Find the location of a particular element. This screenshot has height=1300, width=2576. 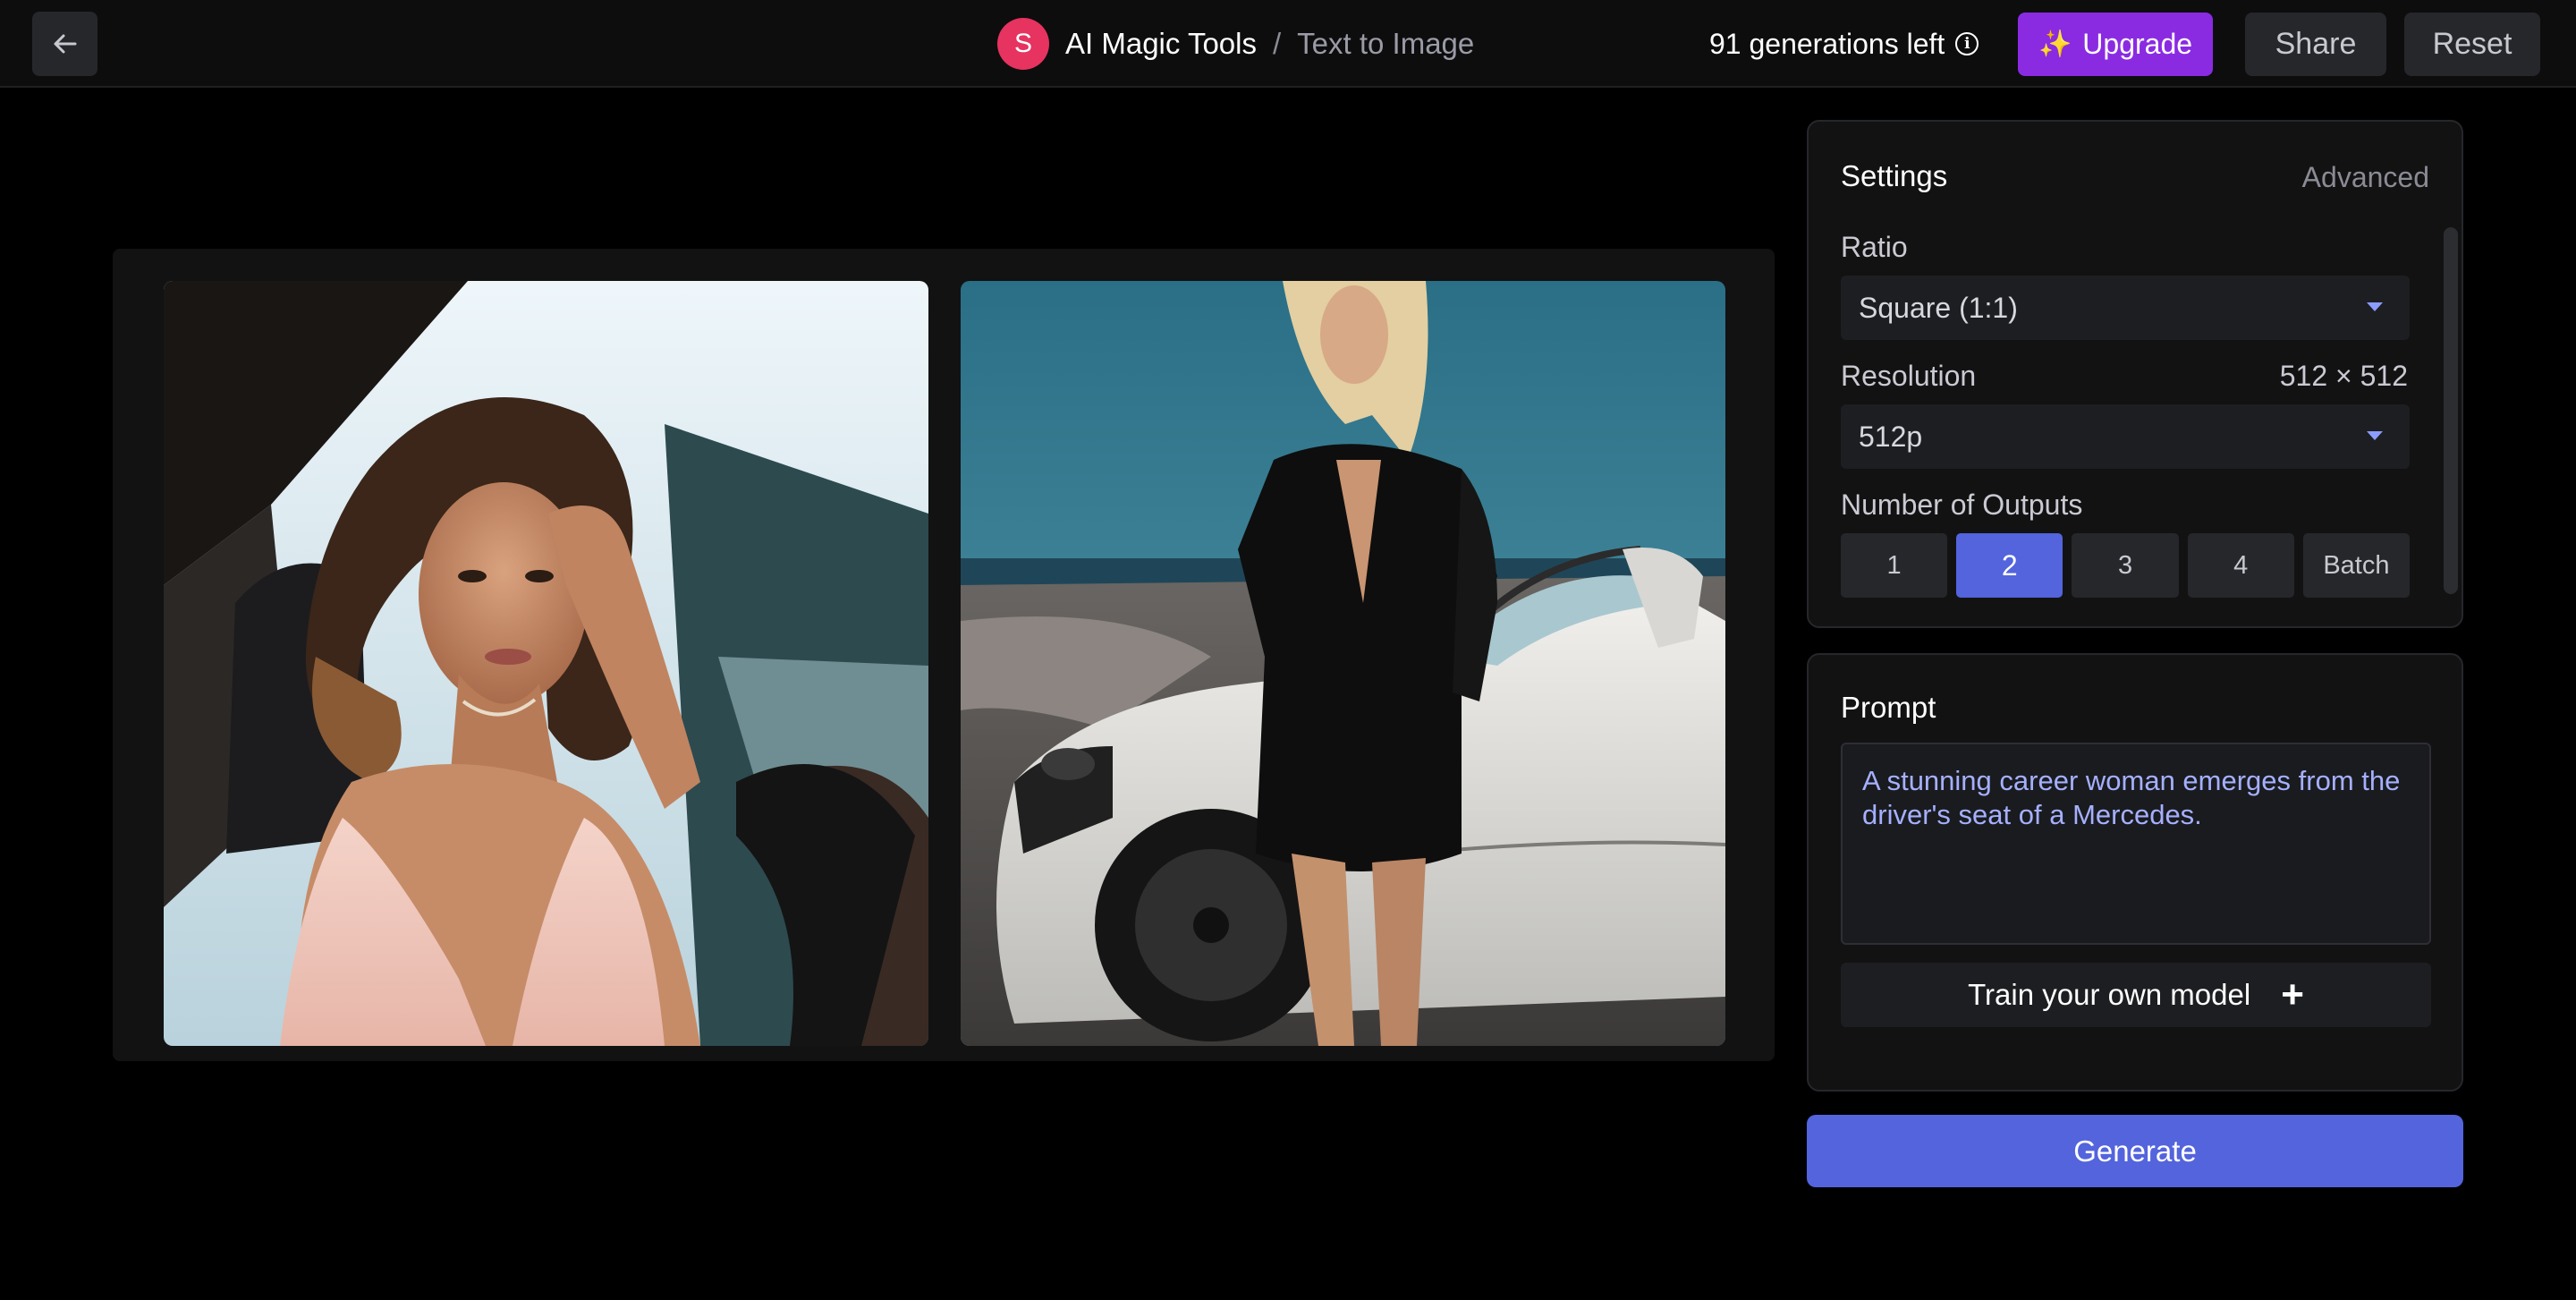

outputs-selector: 1 2 3 4 Batch is located at coordinates (2126, 566).